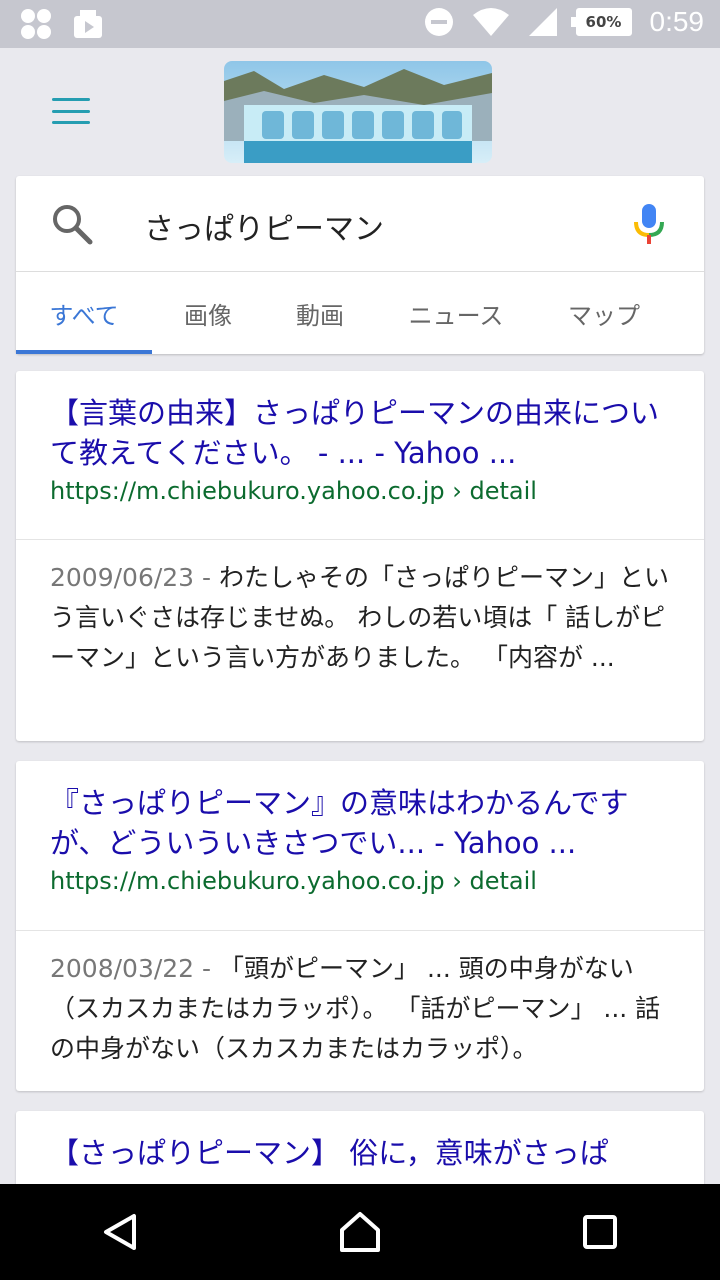  What do you see at coordinates (604, 313) in the screenshot?
I see `tab-maps: マップ` at bounding box center [604, 313].